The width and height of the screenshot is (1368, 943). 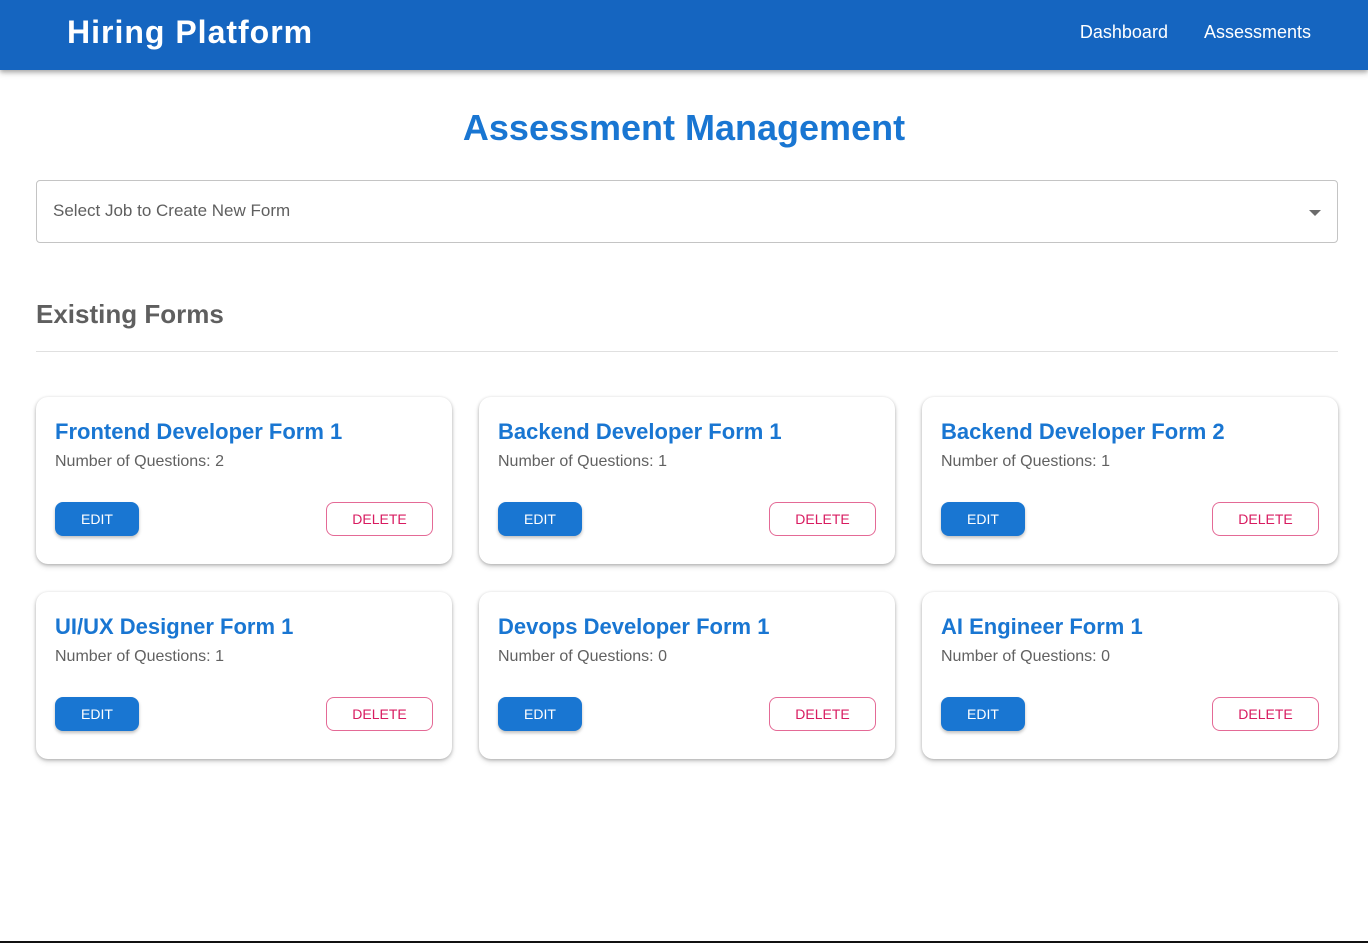 I want to click on form-title: Frontend Developer Form 1, so click(x=199, y=431).